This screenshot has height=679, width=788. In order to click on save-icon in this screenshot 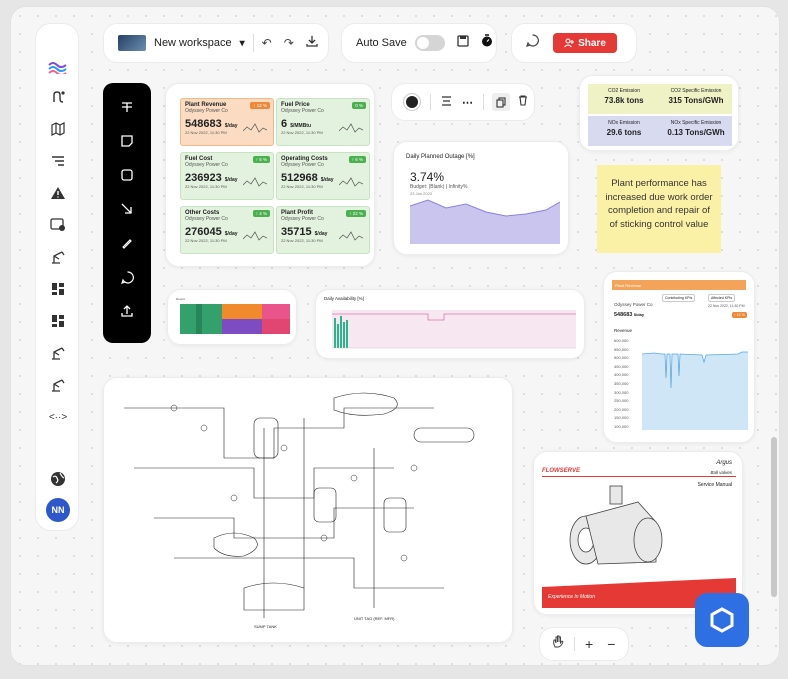, I will do `click(463, 43)`.